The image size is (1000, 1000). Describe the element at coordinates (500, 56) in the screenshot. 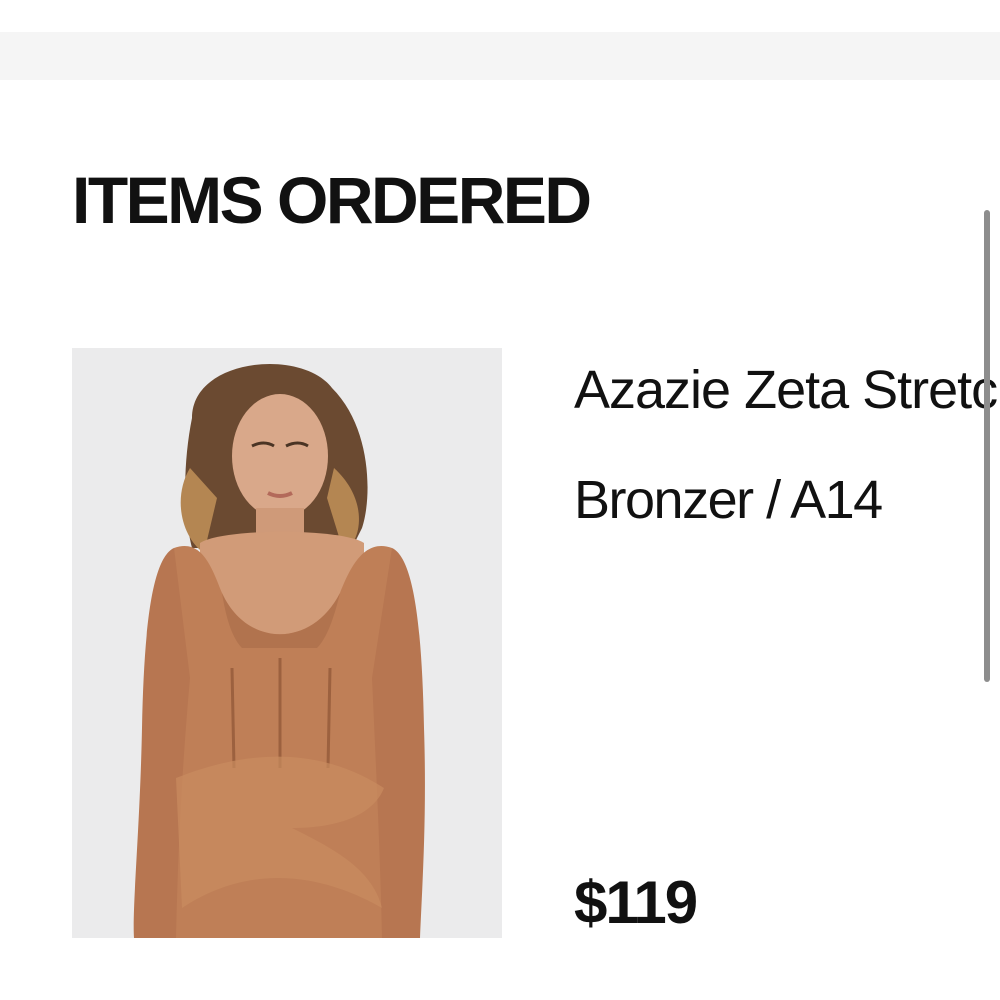

I see `top-bar` at that location.